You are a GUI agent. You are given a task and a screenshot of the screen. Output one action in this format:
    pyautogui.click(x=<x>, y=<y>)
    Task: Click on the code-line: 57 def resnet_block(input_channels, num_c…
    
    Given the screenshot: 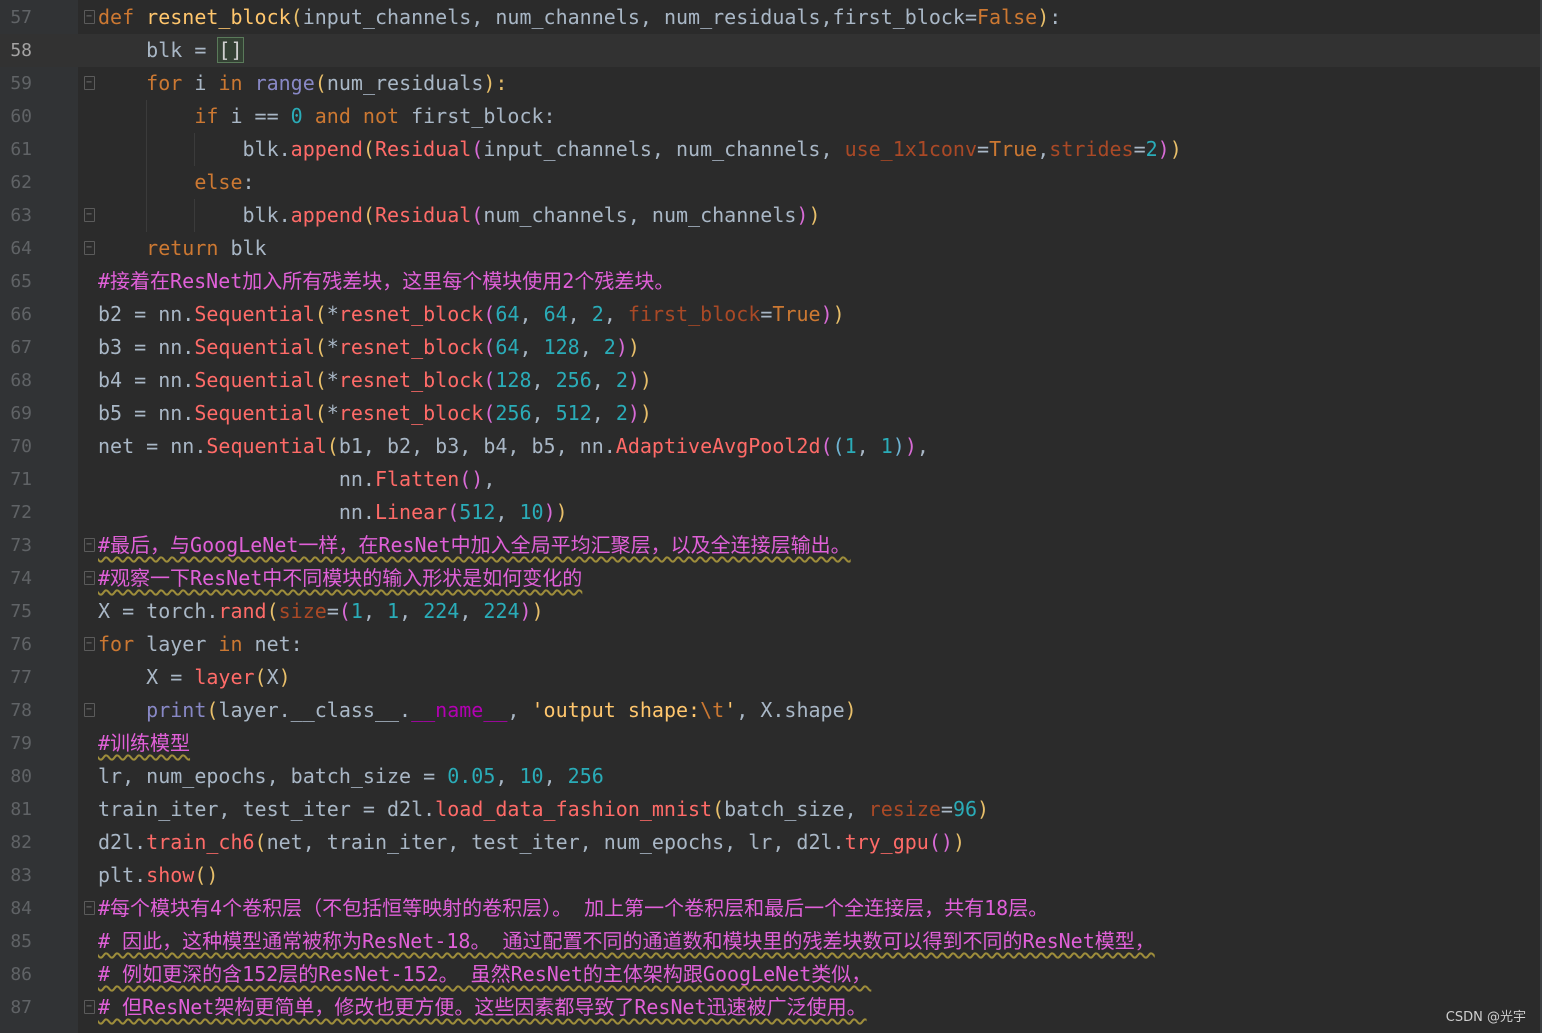 What is the action you would take?
    pyautogui.click(x=771, y=17)
    